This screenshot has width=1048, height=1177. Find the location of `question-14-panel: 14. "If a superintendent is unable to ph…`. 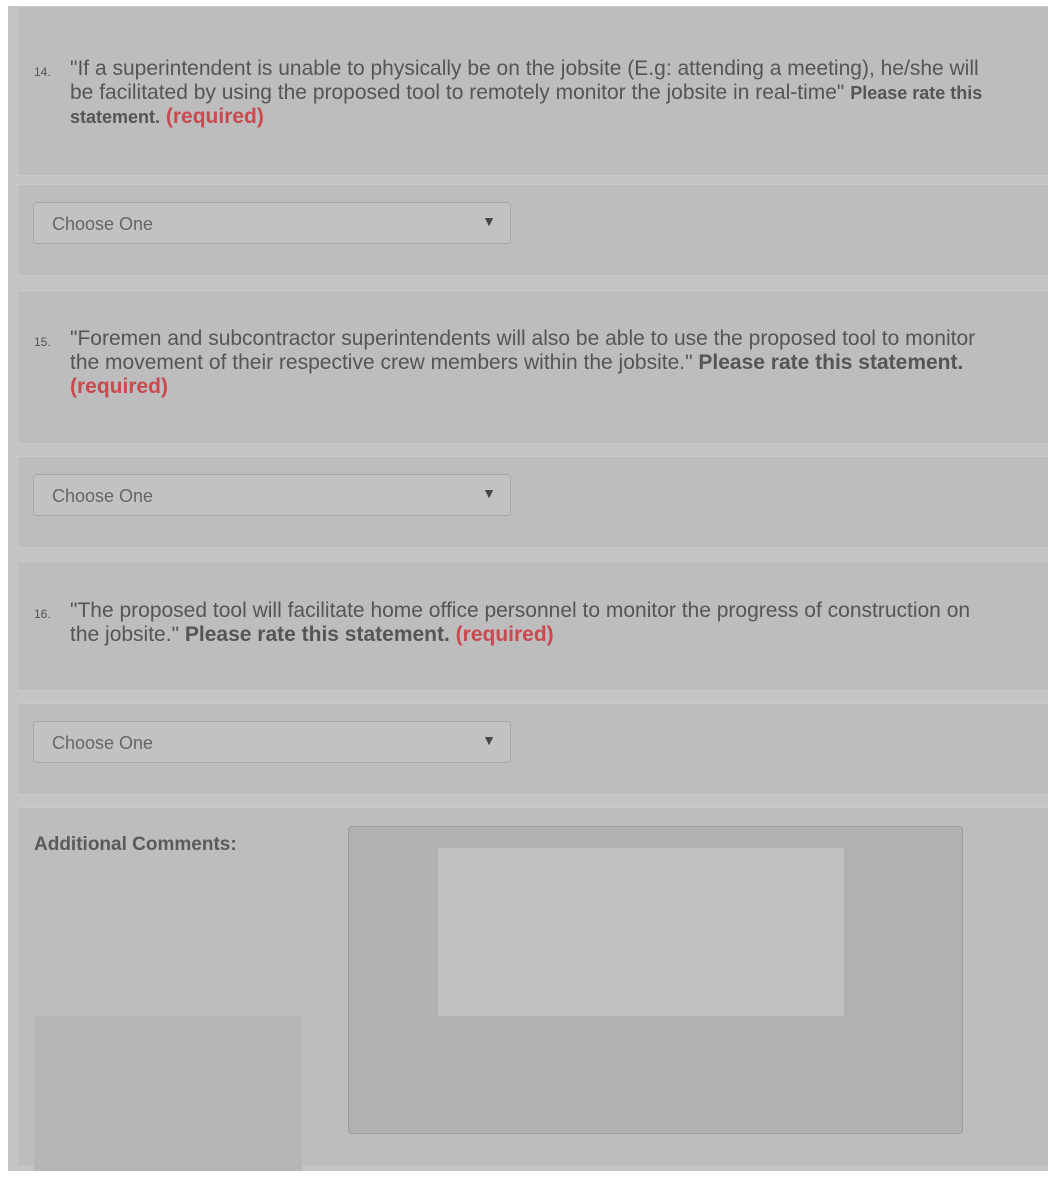

question-14-panel: 14. "If a superintendent is unable to ph… is located at coordinates (532, 91).